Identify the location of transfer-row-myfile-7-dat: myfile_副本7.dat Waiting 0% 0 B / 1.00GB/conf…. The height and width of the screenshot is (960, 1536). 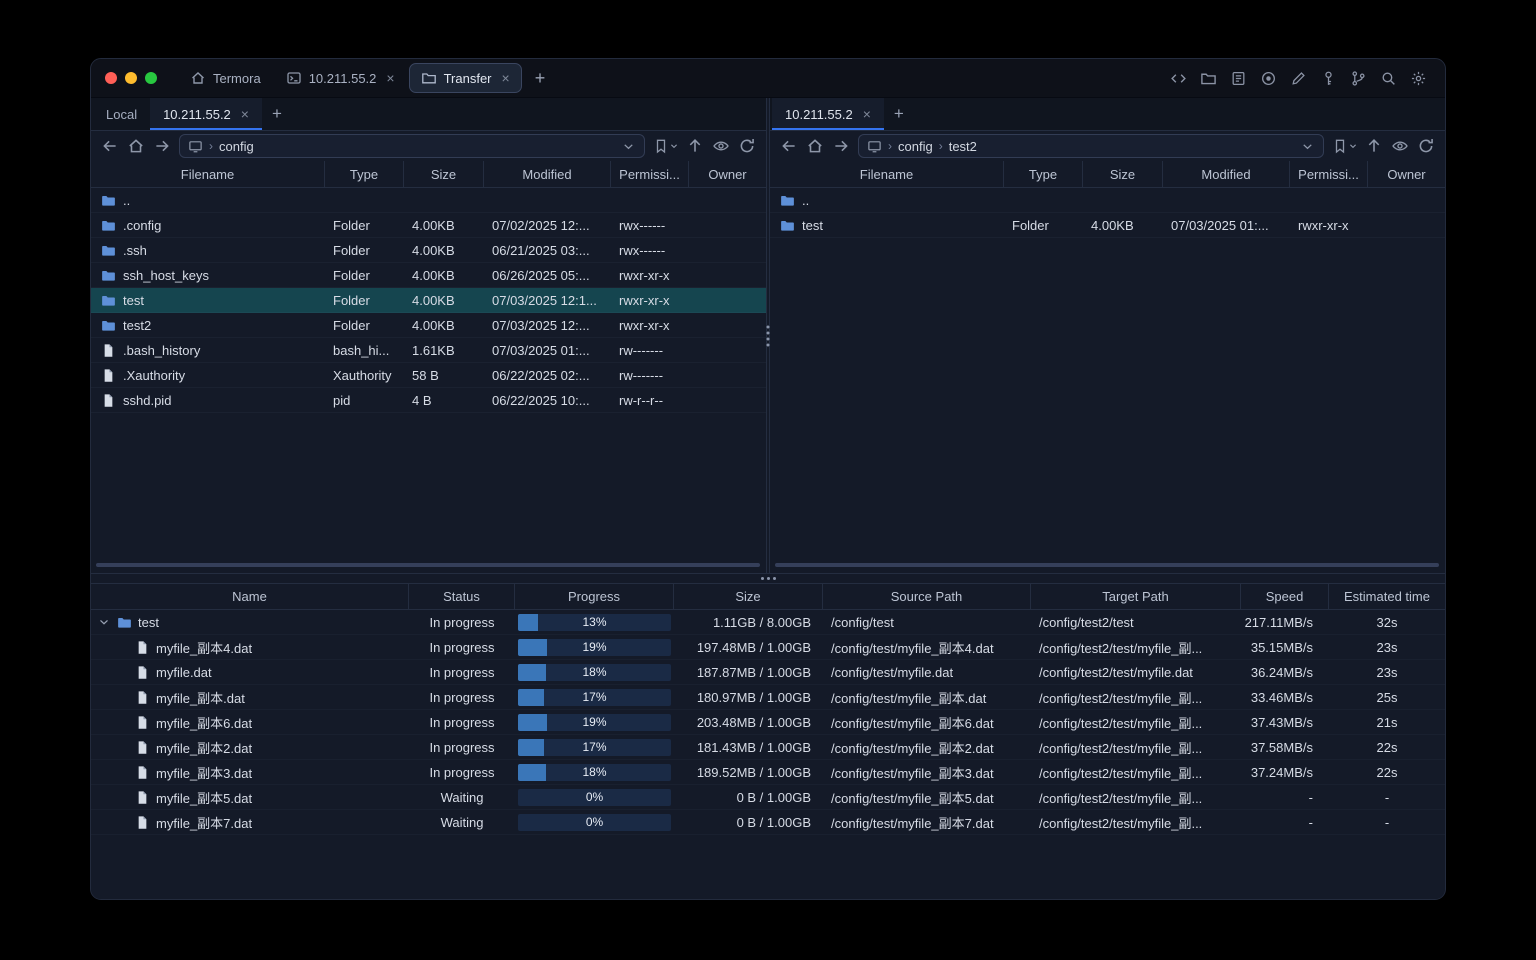
(768, 822).